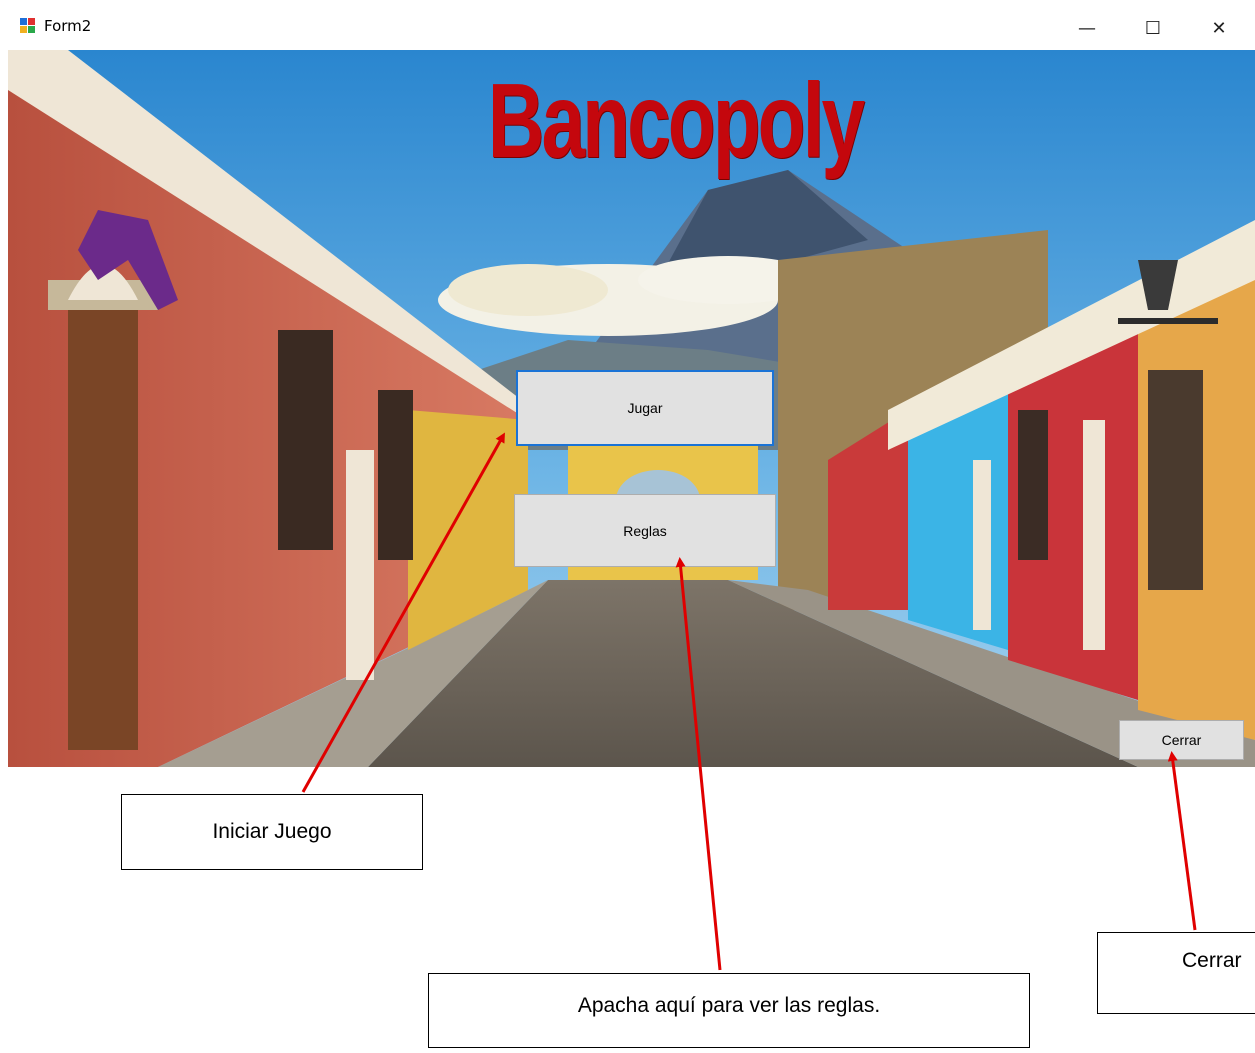 This screenshot has width=1255, height=1053. Describe the element at coordinates (676, 121) in the screenshot. I see `bancopoly-logo-title: Bancopoly` at that location.